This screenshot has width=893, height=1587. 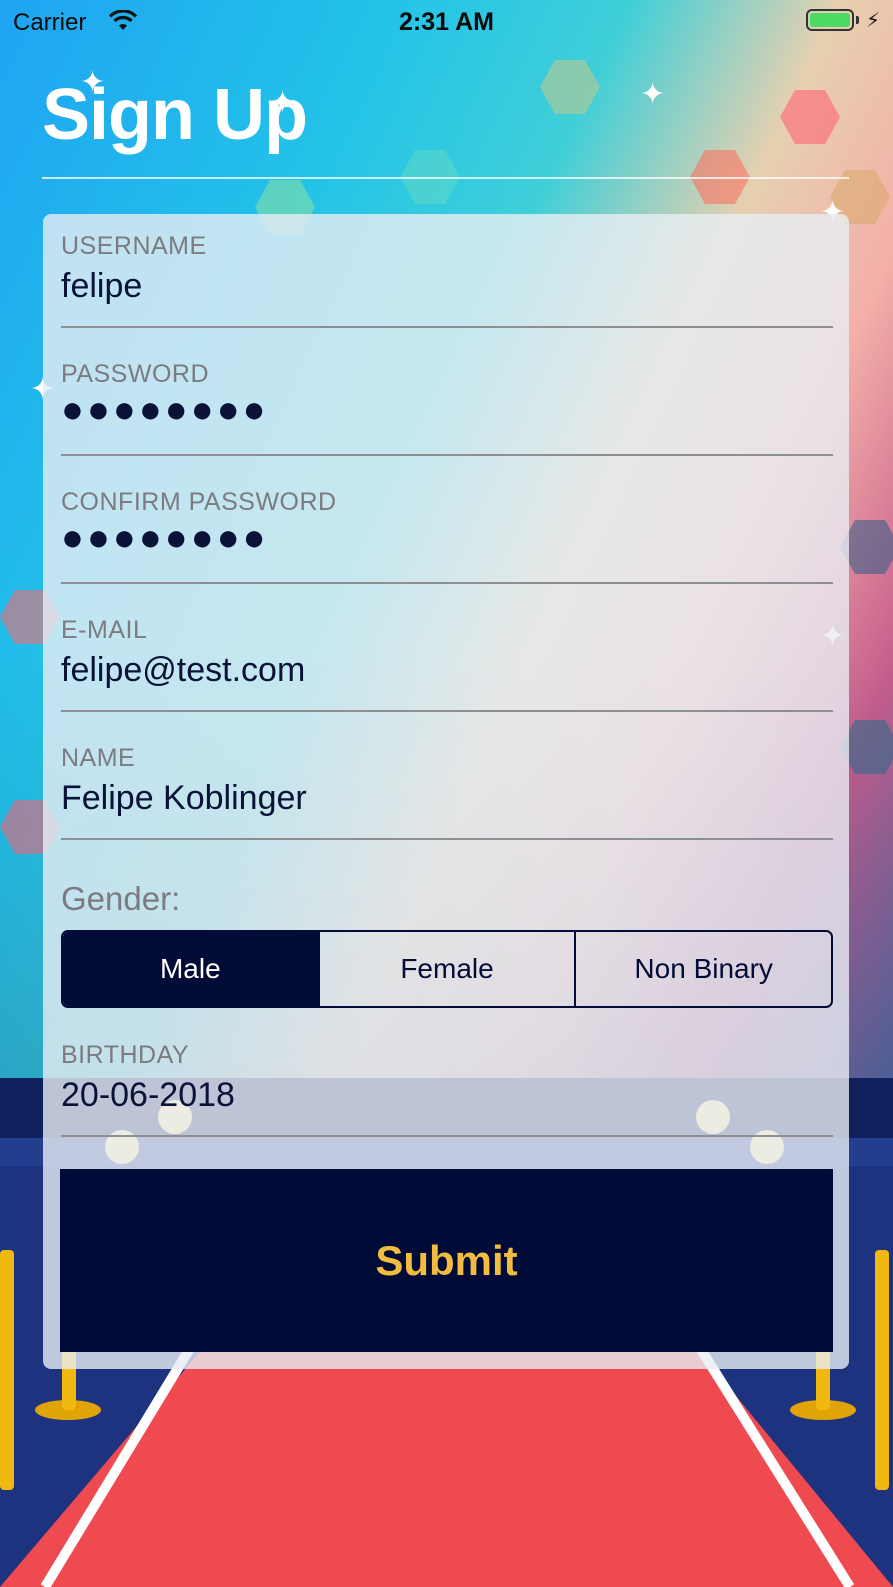 What do you see at coordinates (104, 630) in the screenshot?
I see `email-label: E-MAIL` at bounding box center [104, 630].